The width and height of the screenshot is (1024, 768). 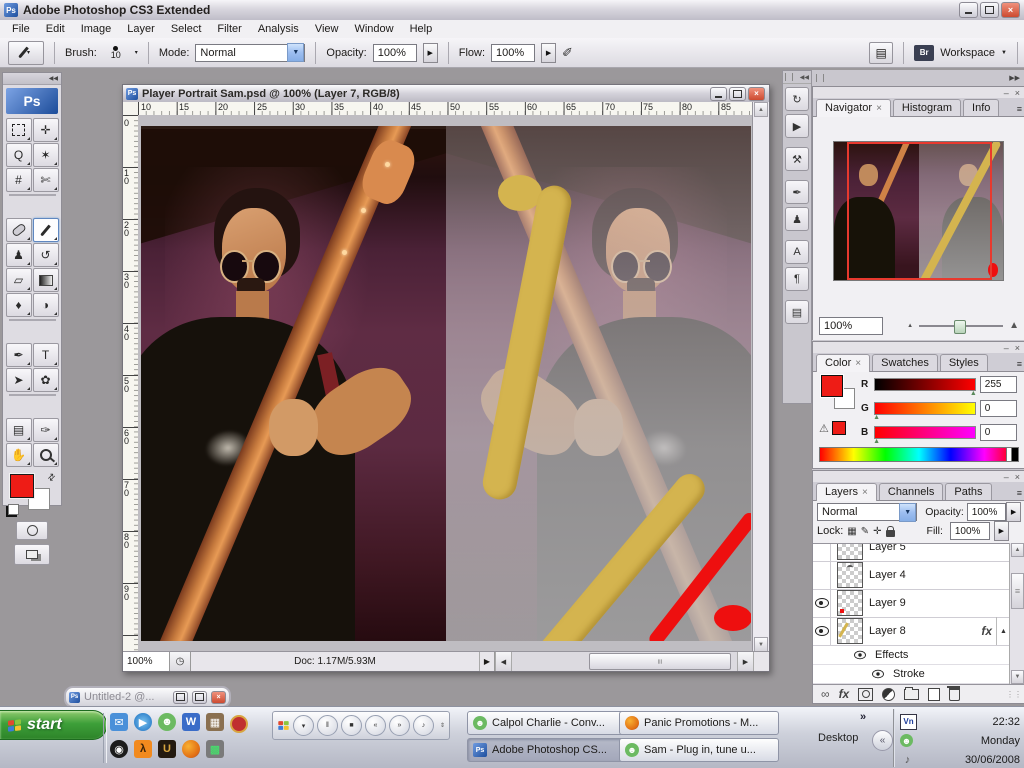 I want to click on hand-tool: ✋, so click(x=18, y=455).